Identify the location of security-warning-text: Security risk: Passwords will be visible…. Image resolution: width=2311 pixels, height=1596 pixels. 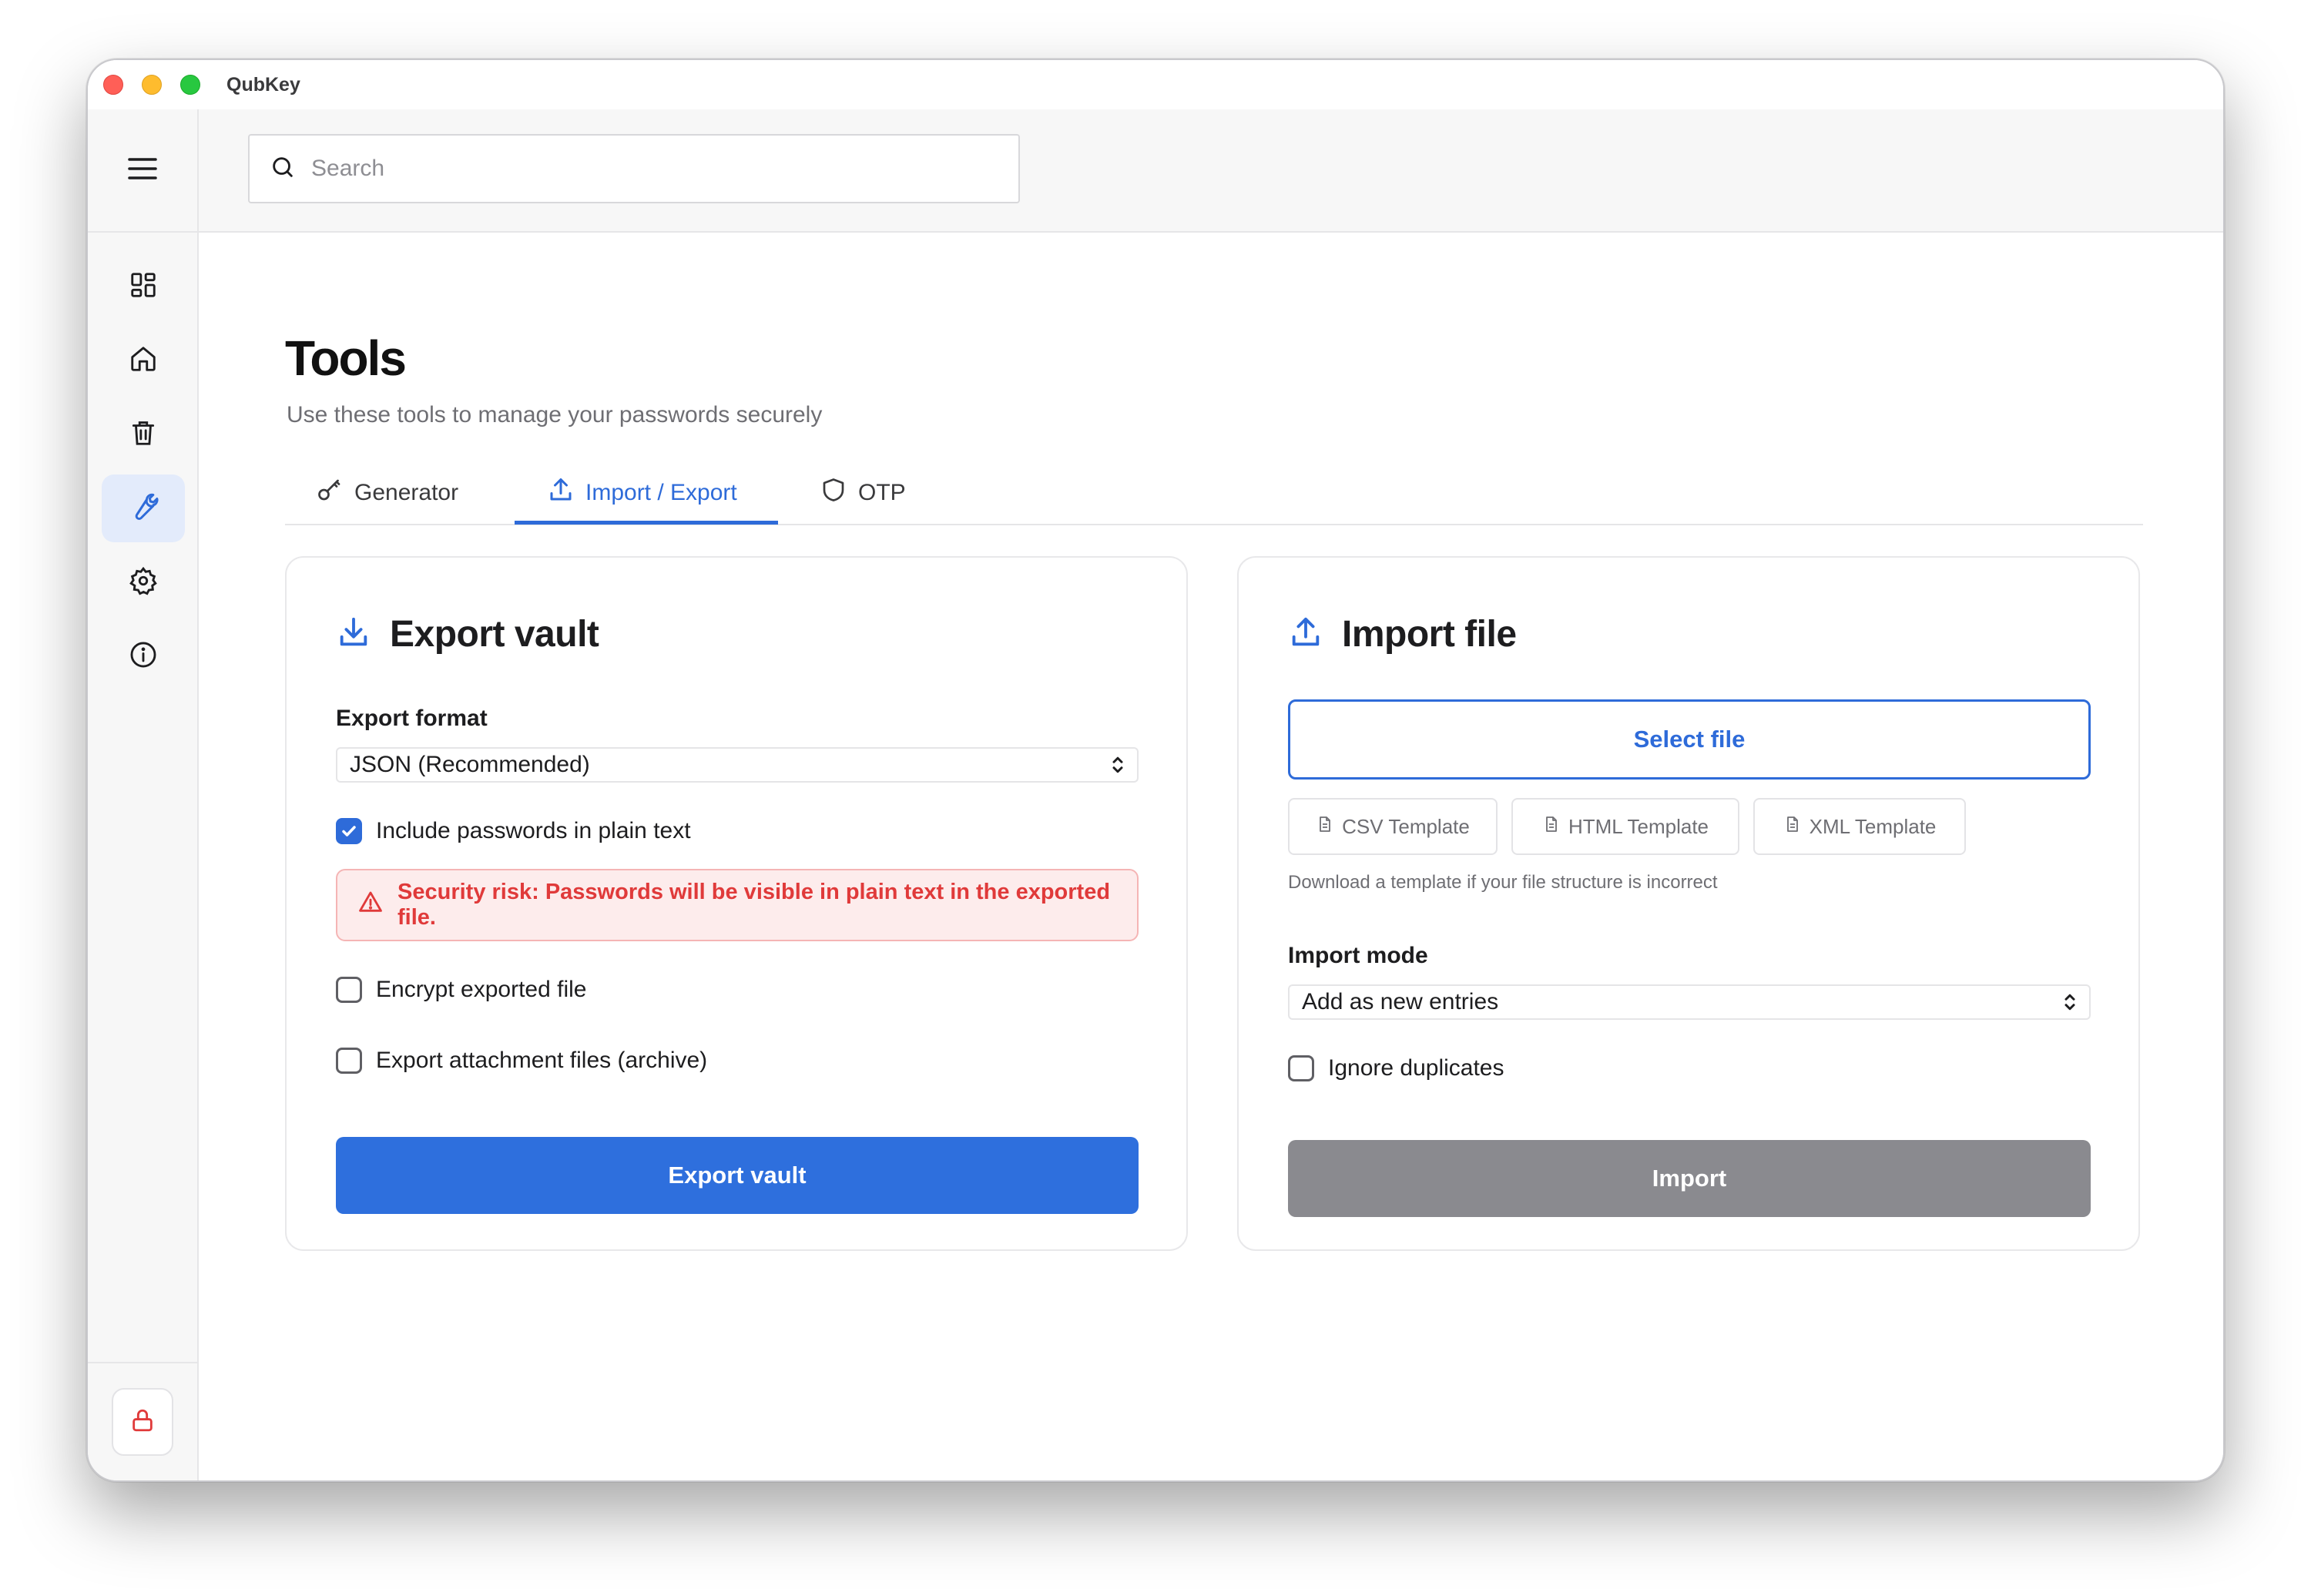
(754, 905).